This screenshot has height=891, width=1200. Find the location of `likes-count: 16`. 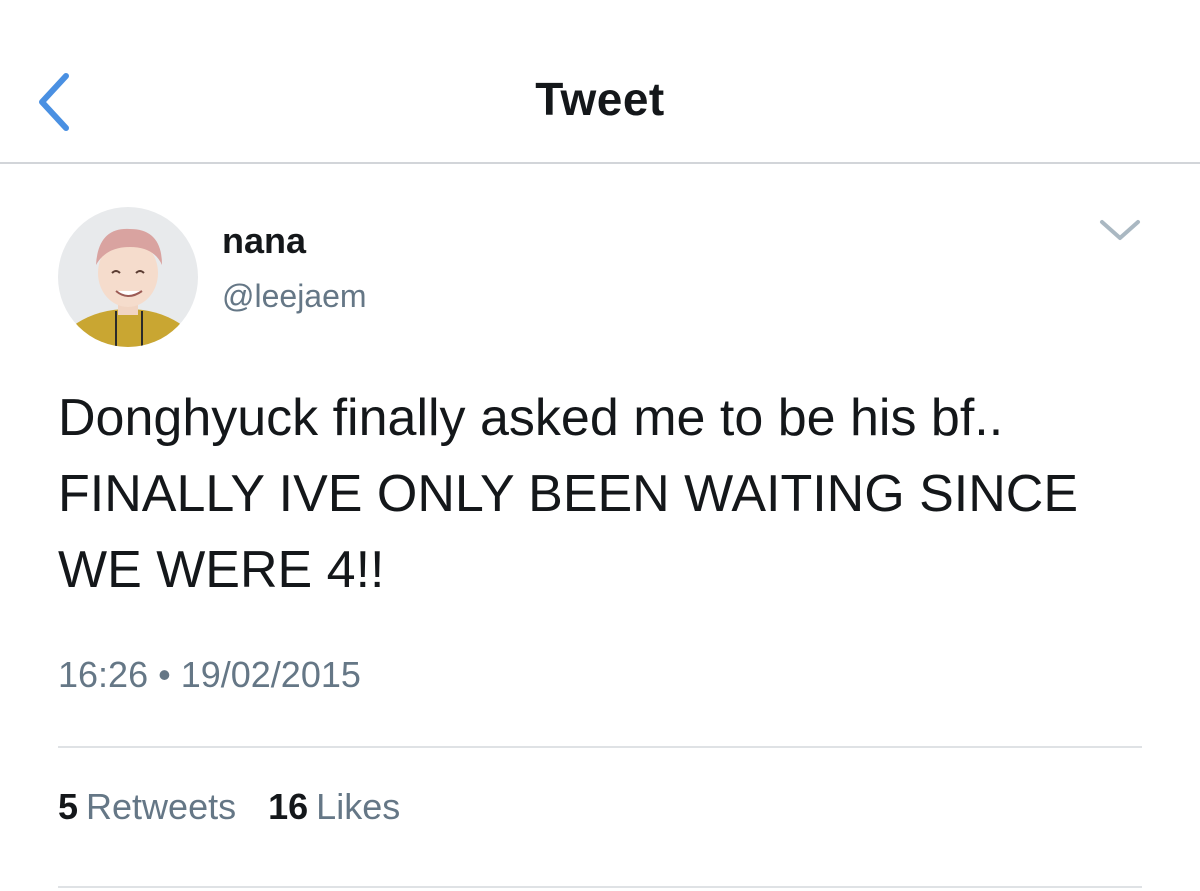

likes-count: 16 is located at coordinates (288, 806).